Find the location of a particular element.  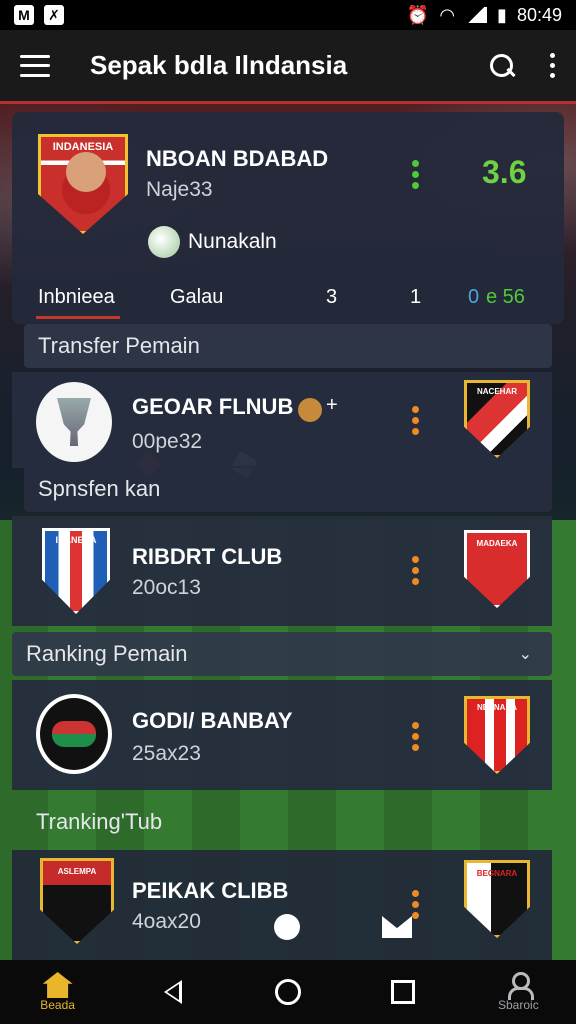

stat-value-3: 0 is located at coordinates (474, 297).